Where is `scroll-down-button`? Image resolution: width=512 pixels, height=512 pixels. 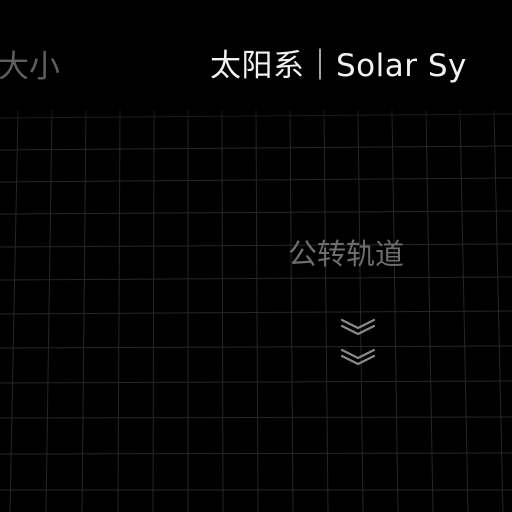 scroll-down-button is located at coordinates (358, 342).